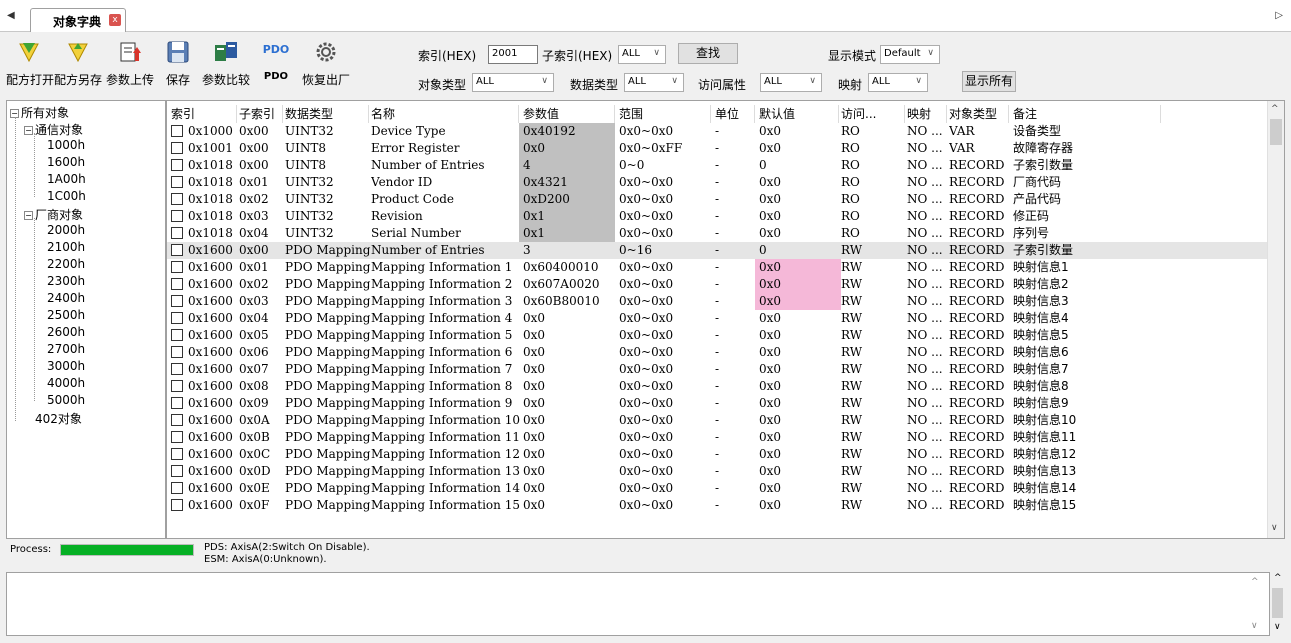  I want to click on show-all-button: 显示所有, so click(989, 81).